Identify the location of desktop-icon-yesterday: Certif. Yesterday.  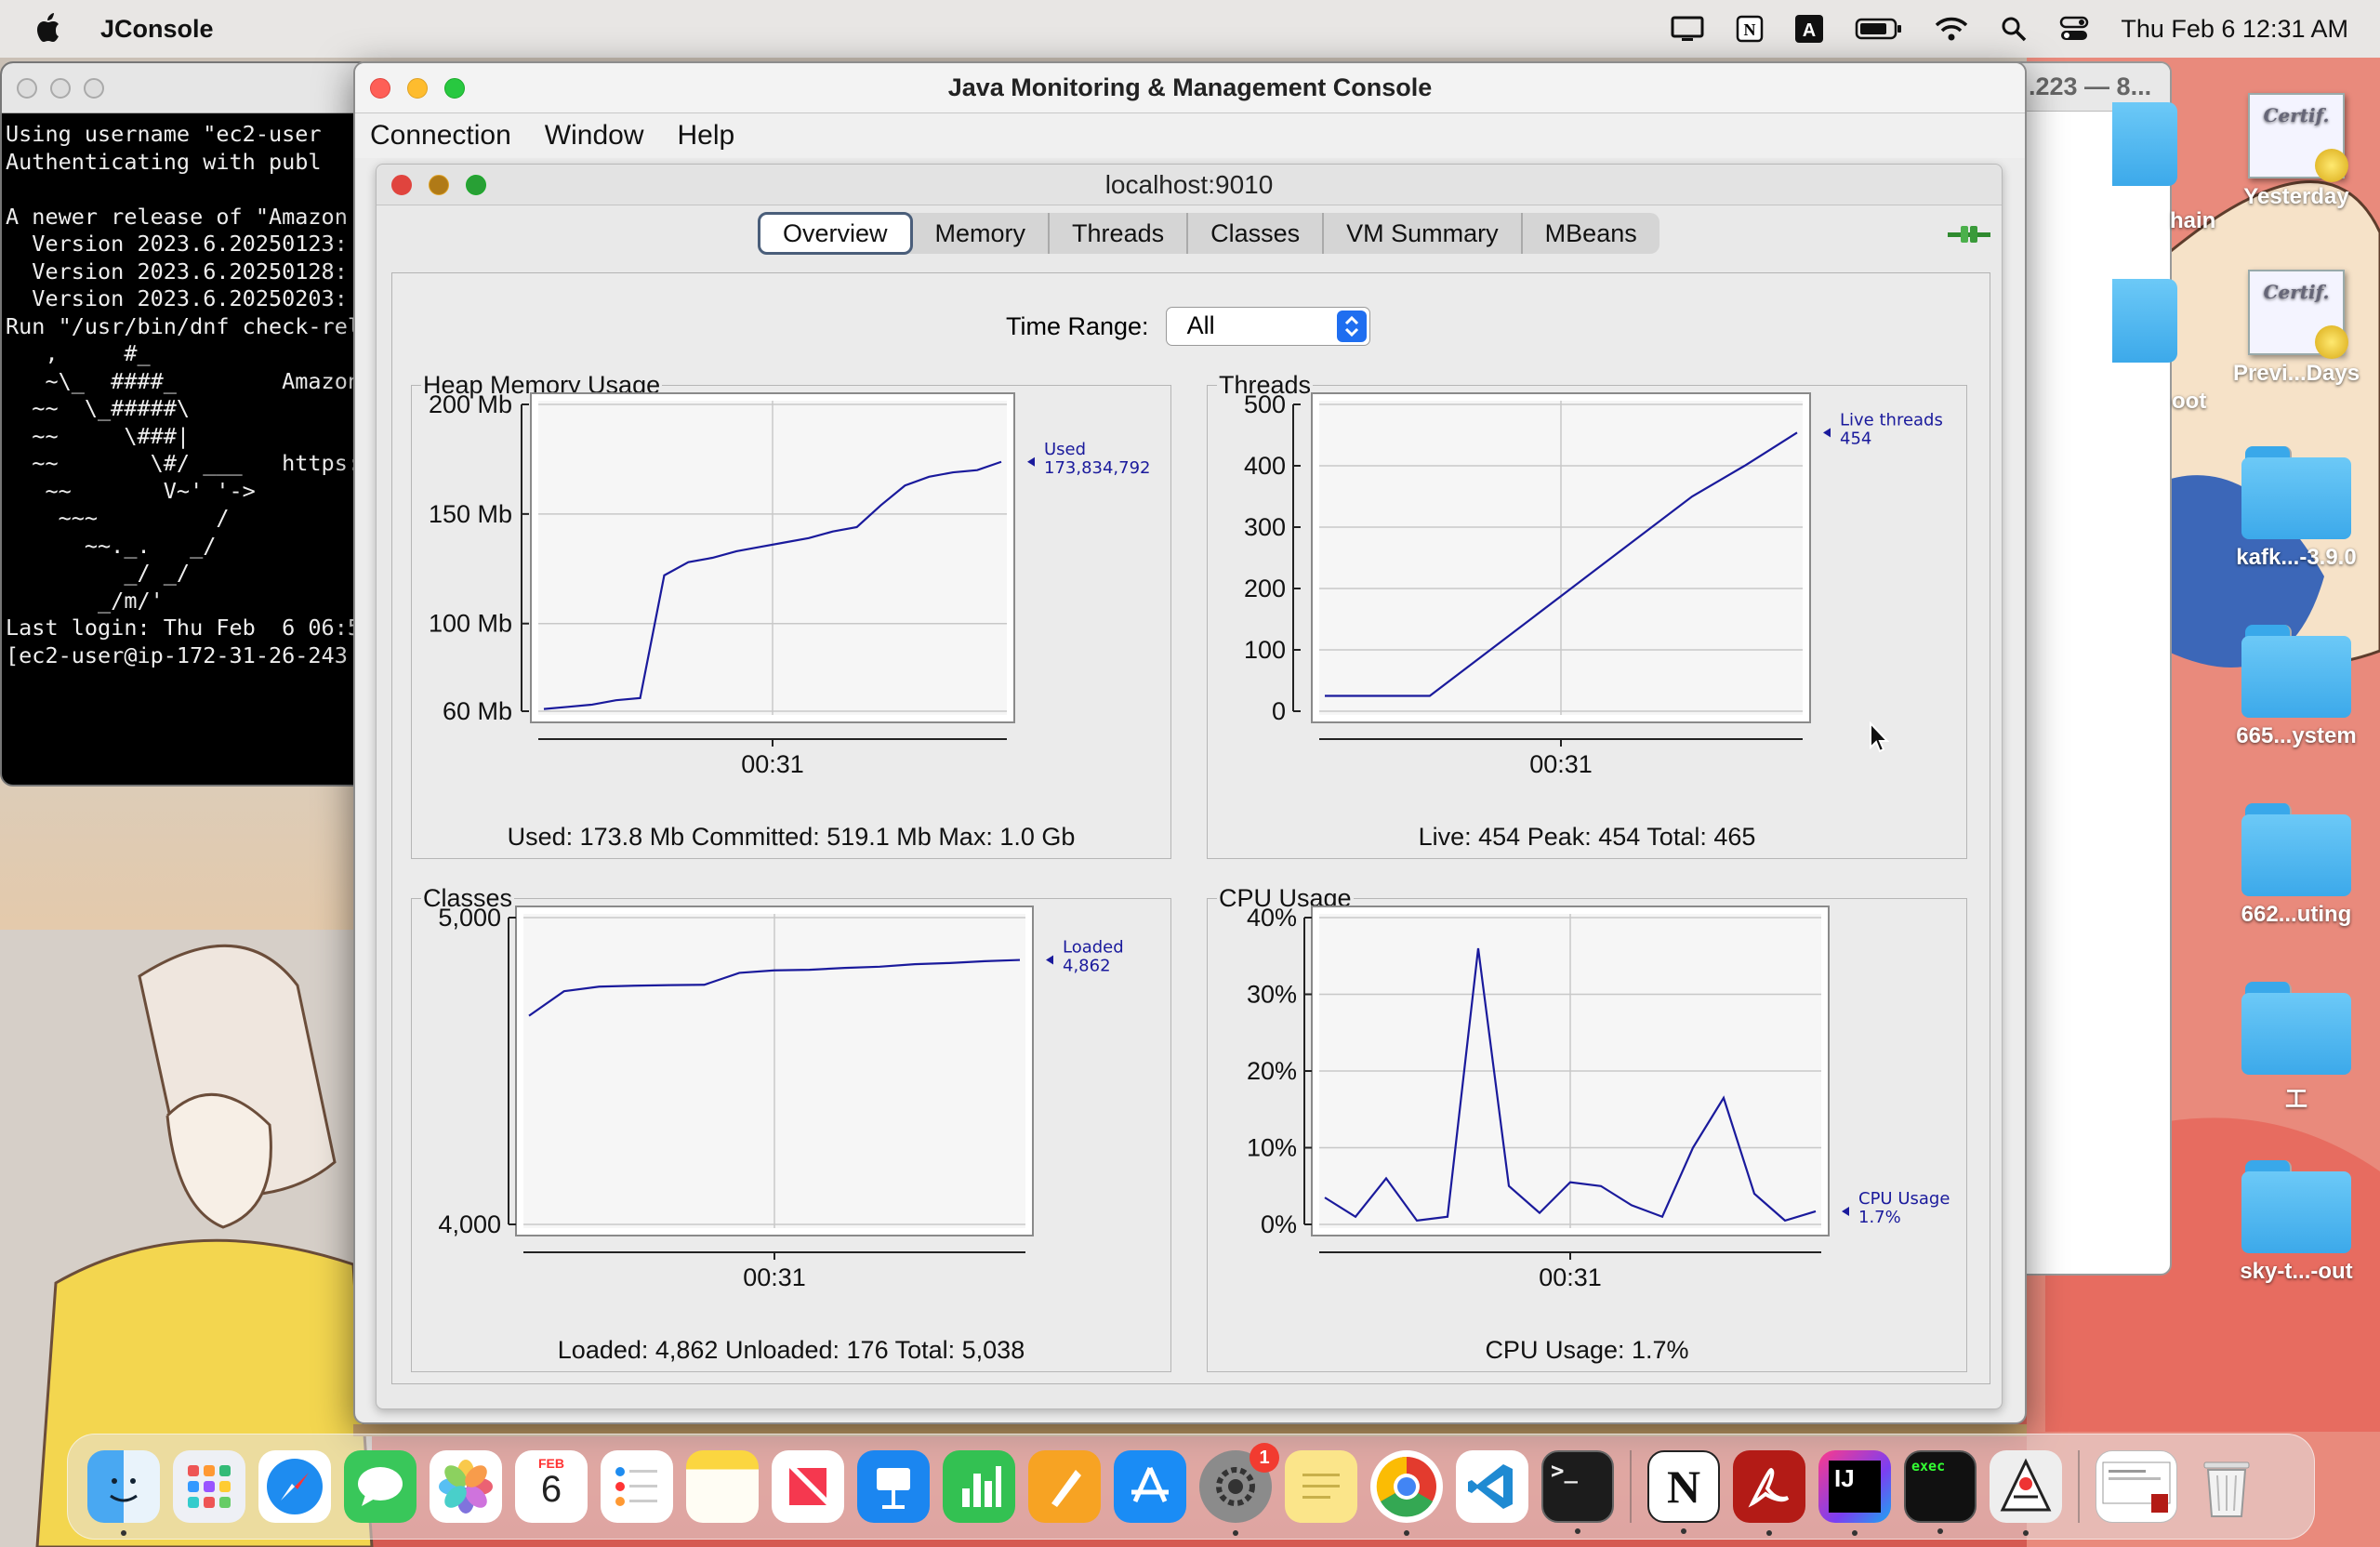
(2296, 151).